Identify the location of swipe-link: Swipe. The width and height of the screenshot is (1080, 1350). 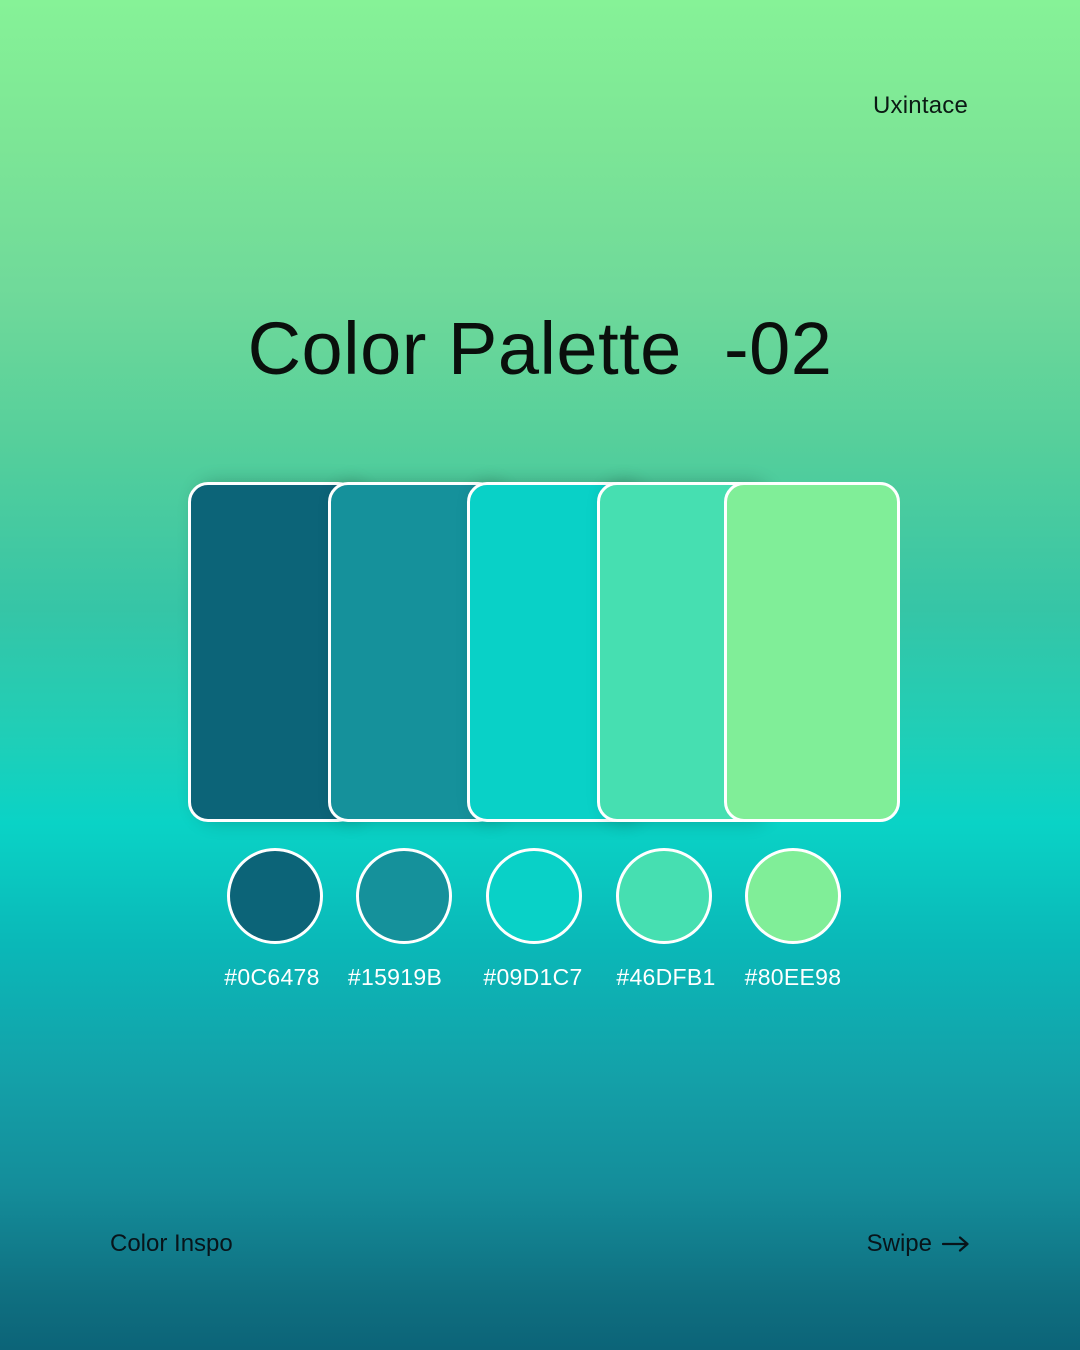
(918, 1244).